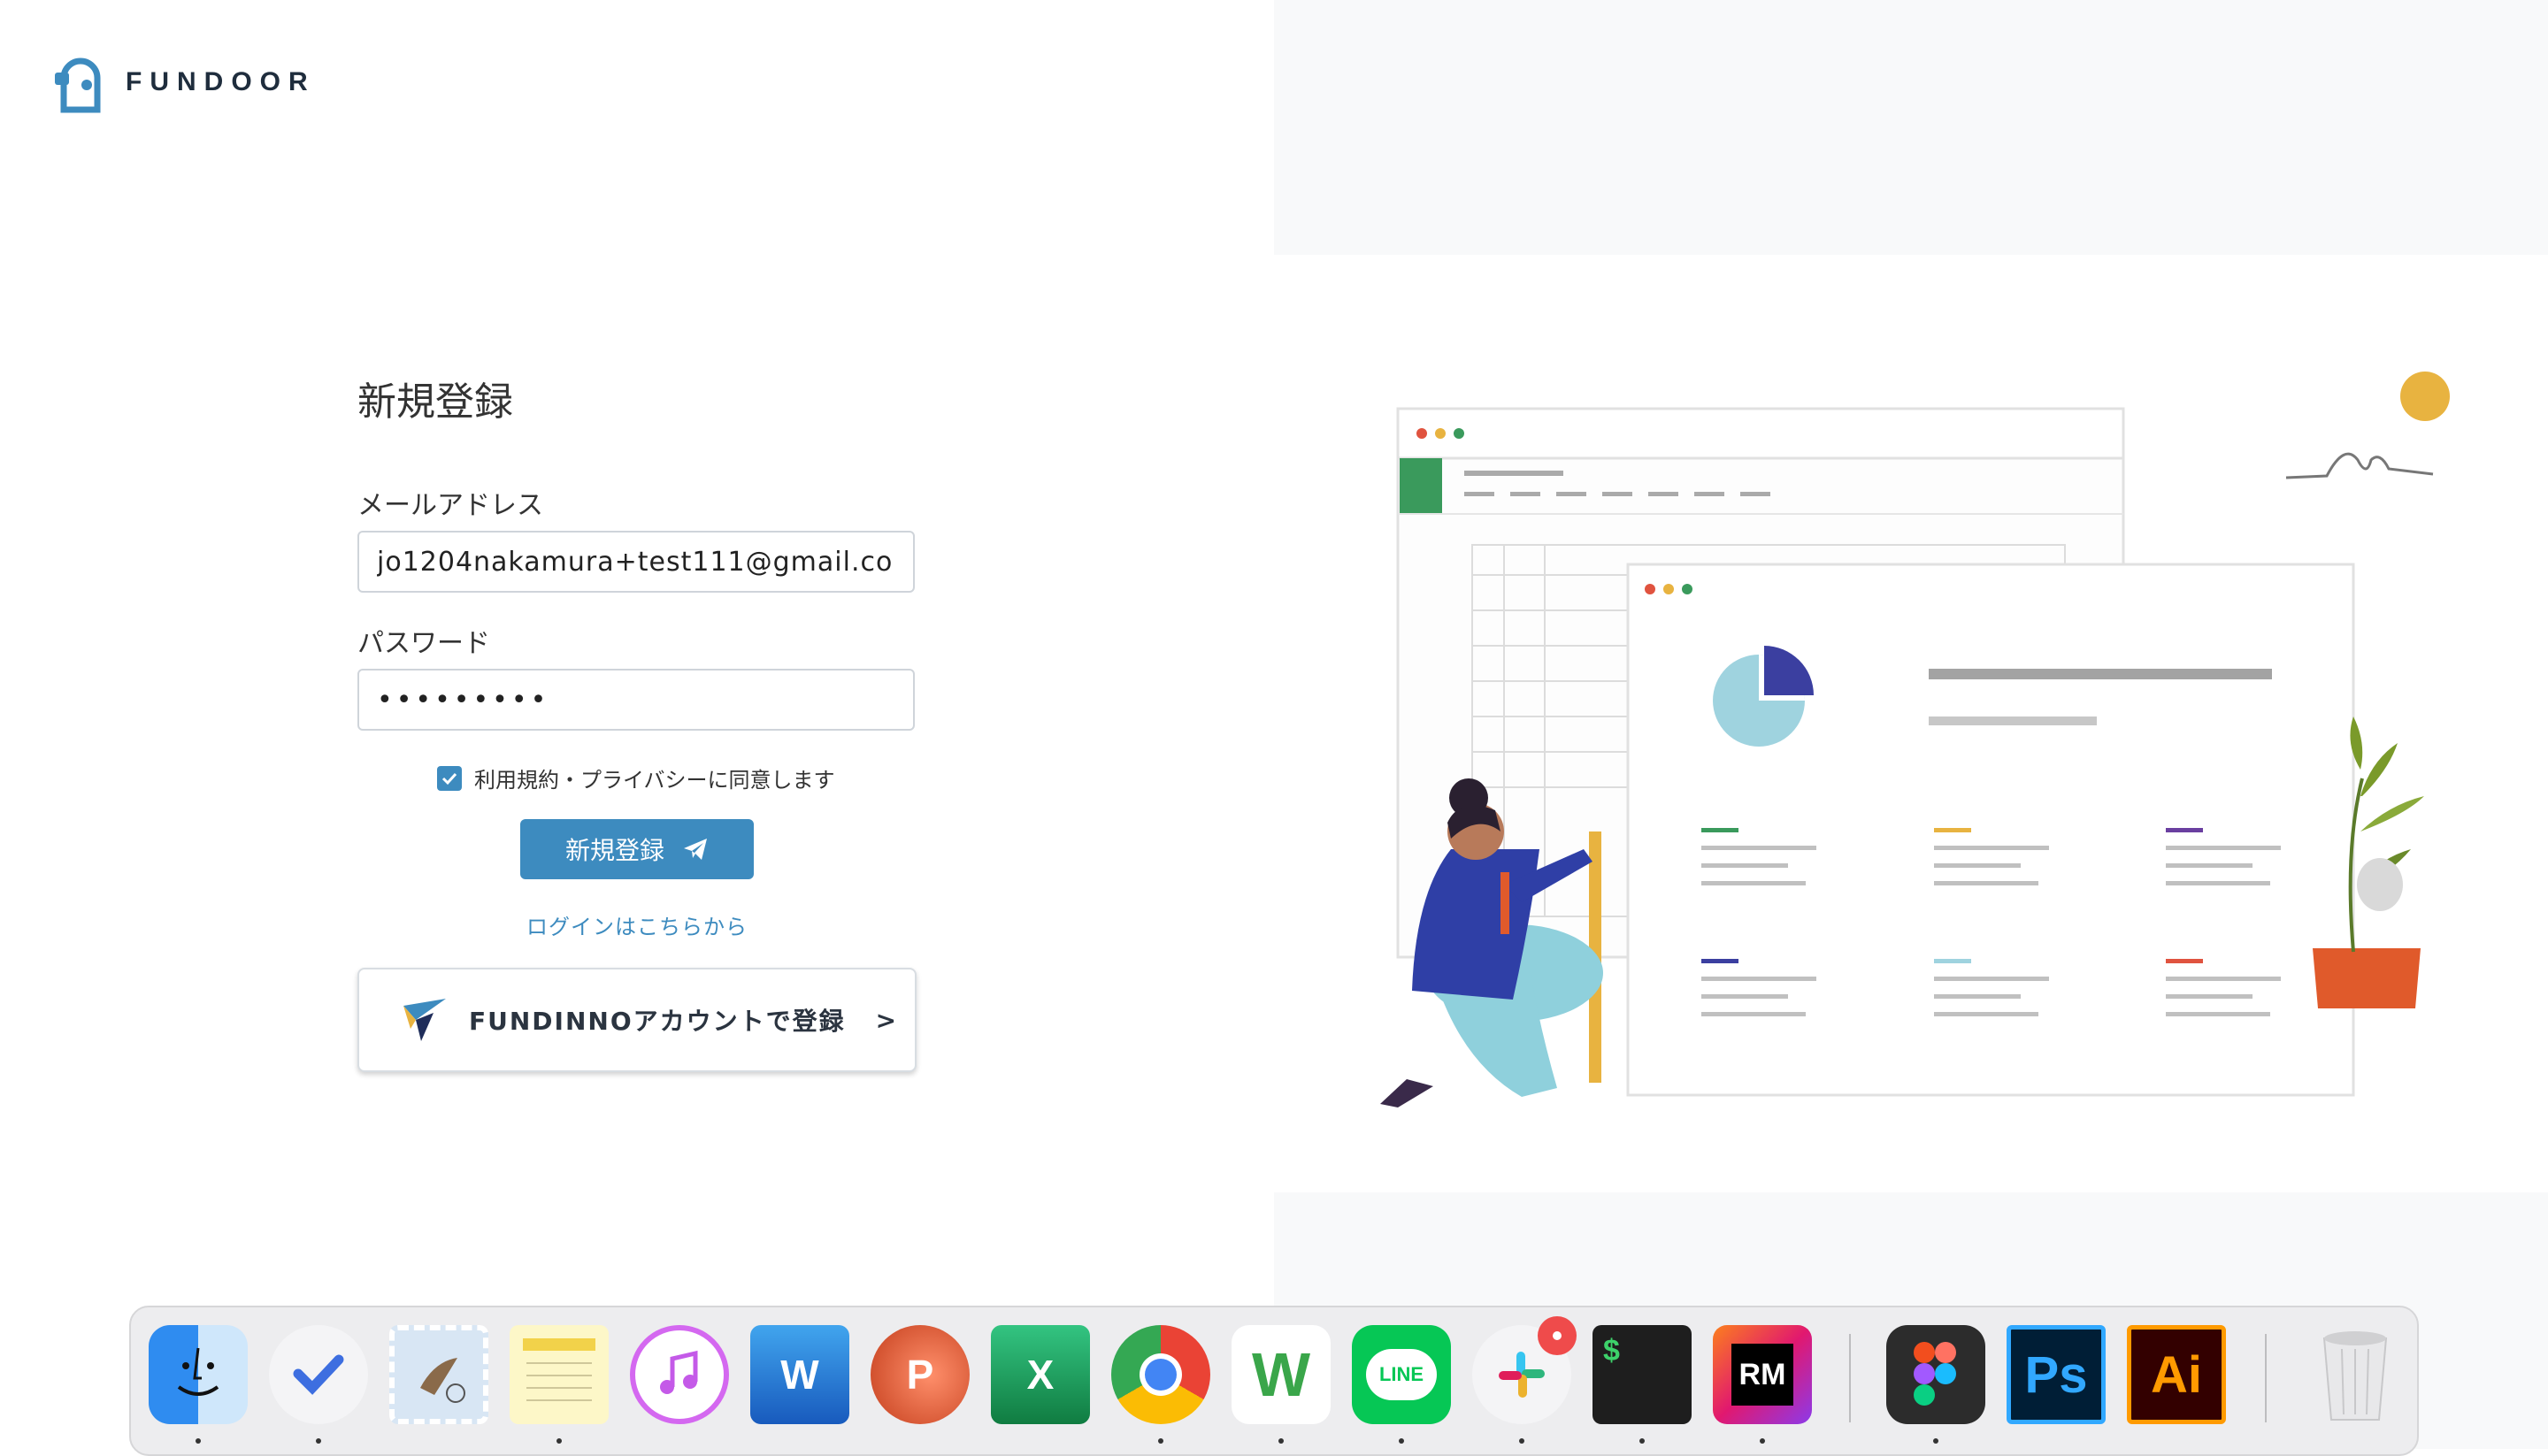 This screenshot has width=2548, height=1456. I want to click on dock-separator-trash, so click(2266, 1378).